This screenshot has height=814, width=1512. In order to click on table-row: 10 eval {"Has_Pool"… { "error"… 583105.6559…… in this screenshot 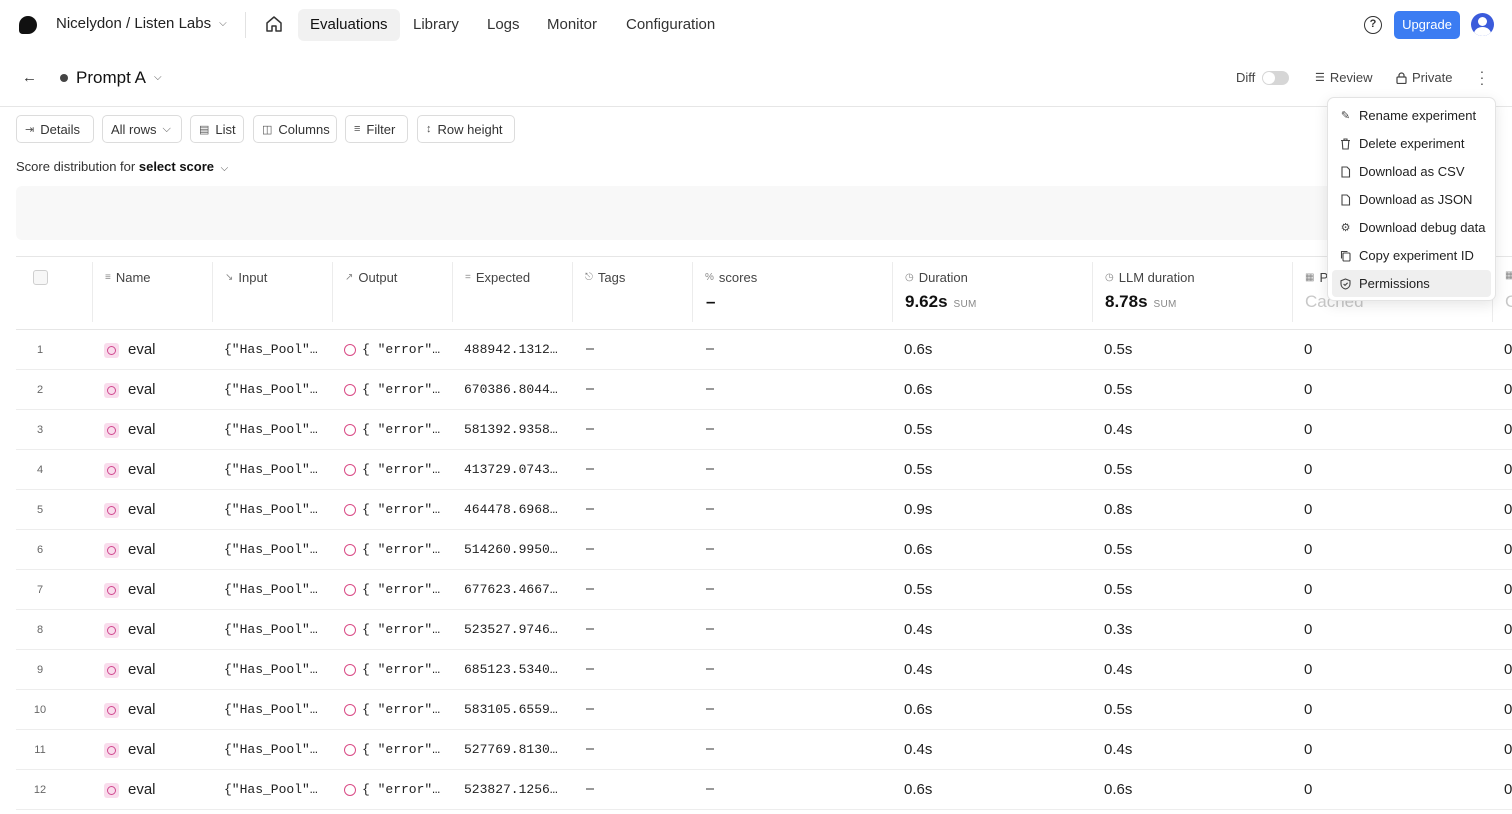, I will do `click(764, 710)`.